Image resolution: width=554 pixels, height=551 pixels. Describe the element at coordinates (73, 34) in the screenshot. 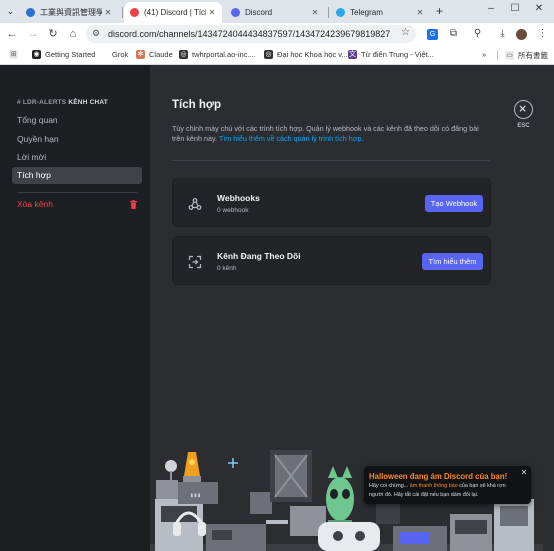

I see `home-icon: ⌂` at that location.